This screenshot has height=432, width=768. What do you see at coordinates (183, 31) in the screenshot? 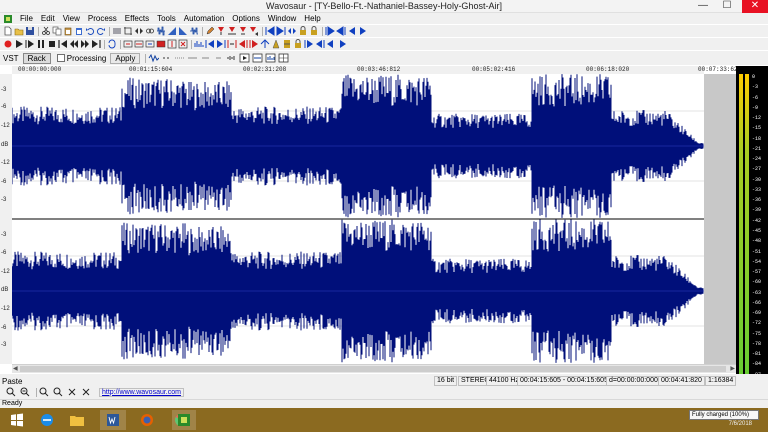
I see `fade-out-icon` at bounding box center [183, 31].